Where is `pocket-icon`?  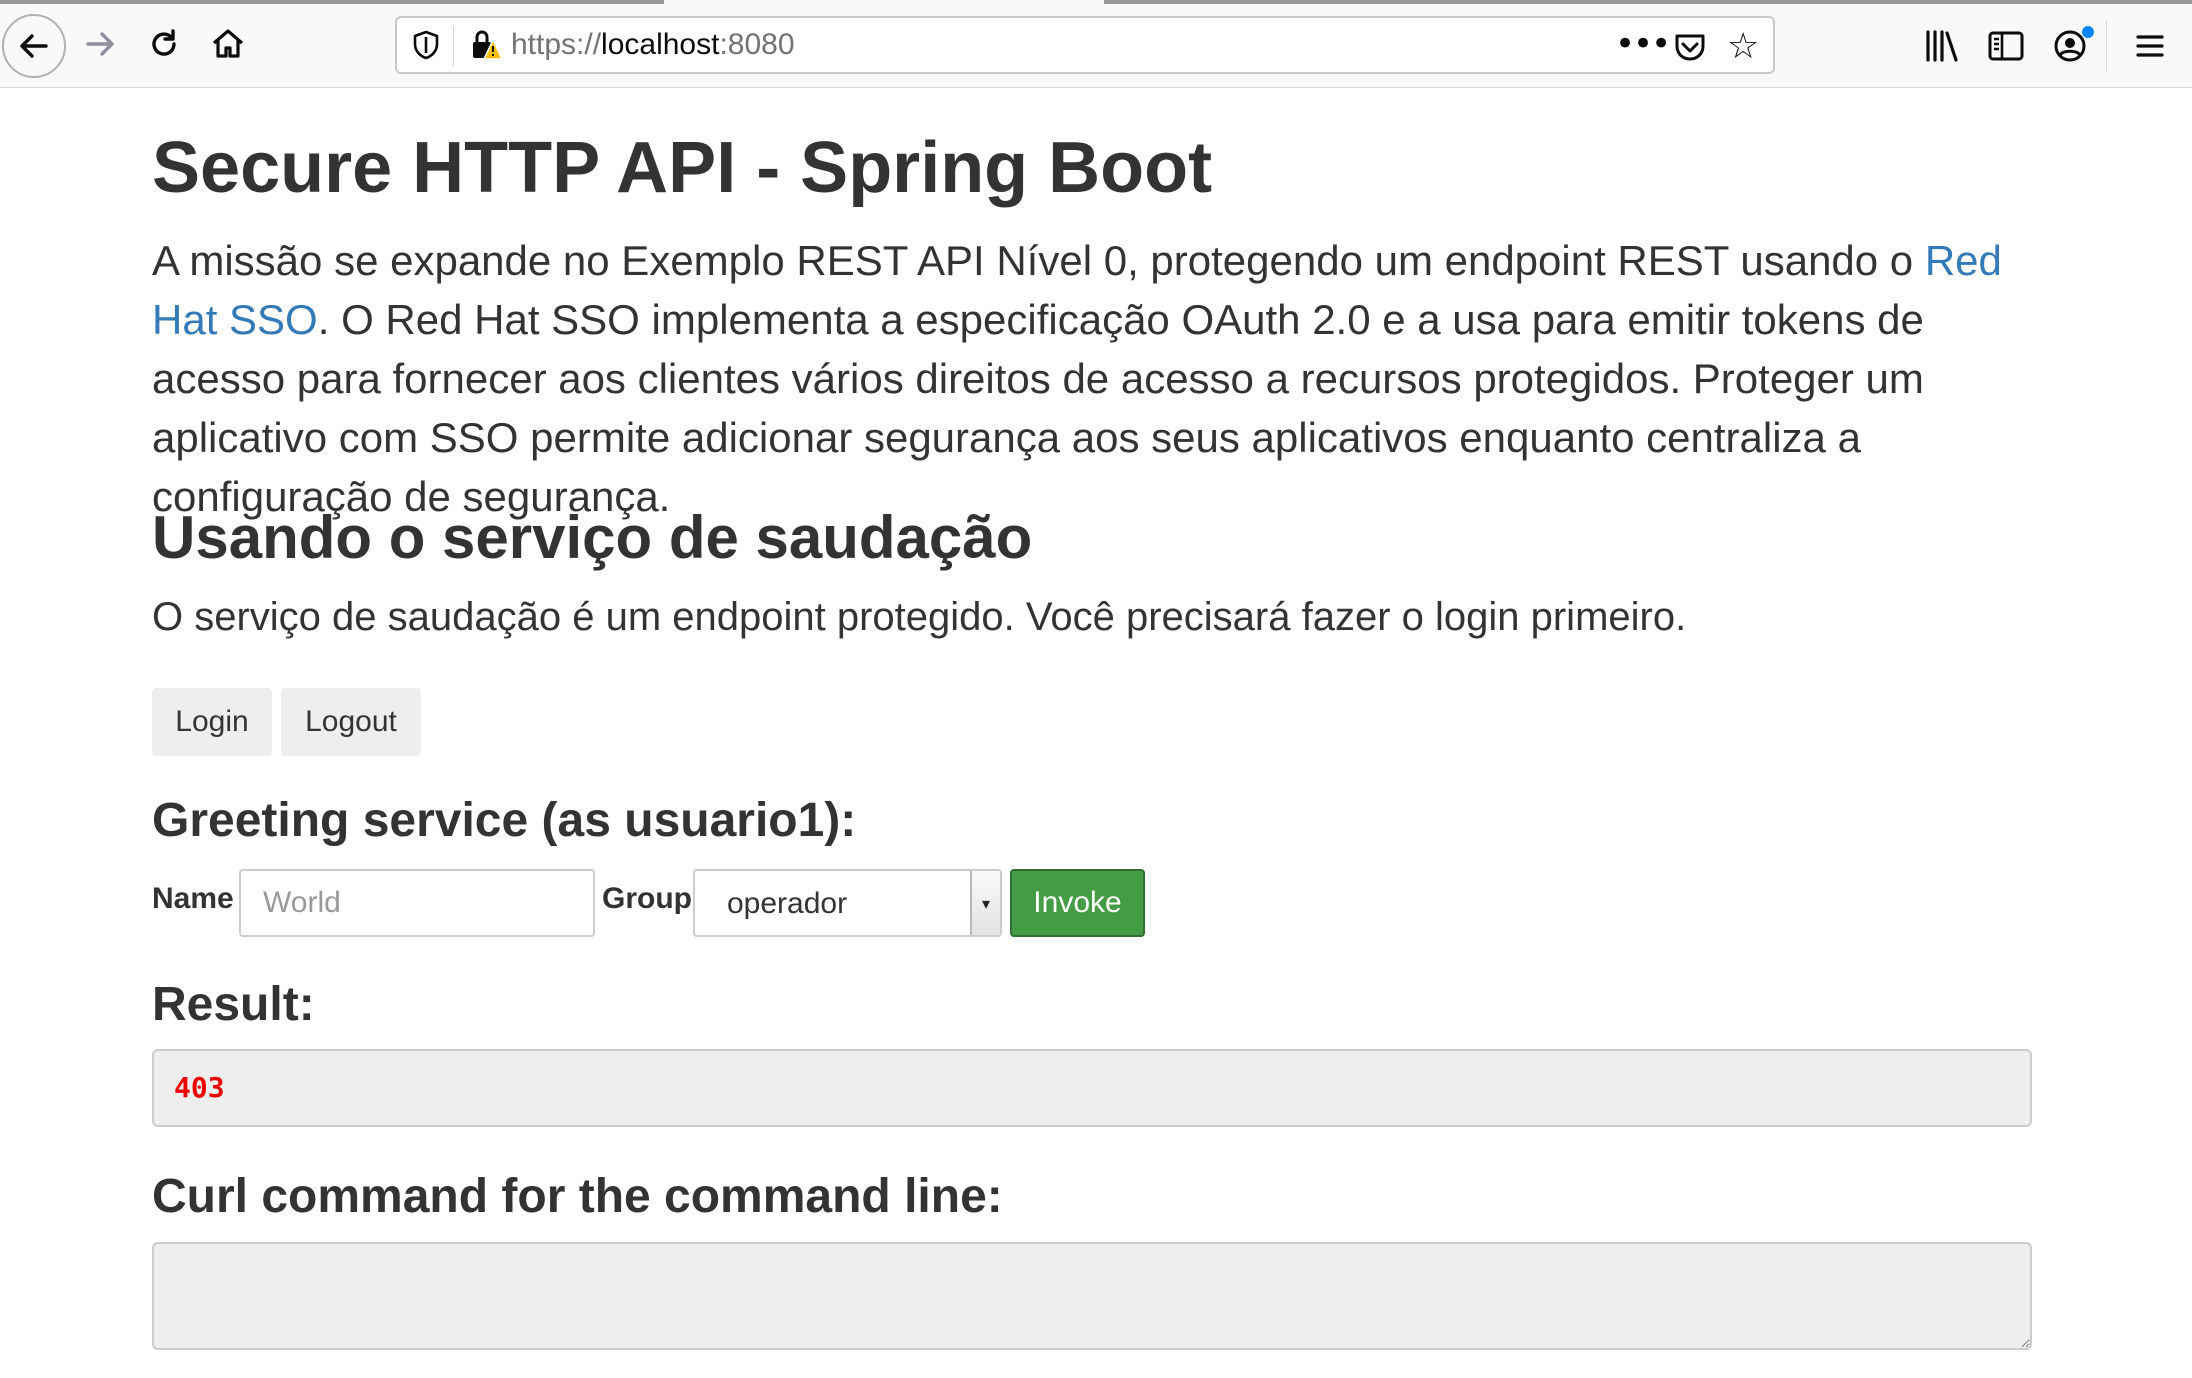
pocket-icon is located at coordinates (1690, 47).